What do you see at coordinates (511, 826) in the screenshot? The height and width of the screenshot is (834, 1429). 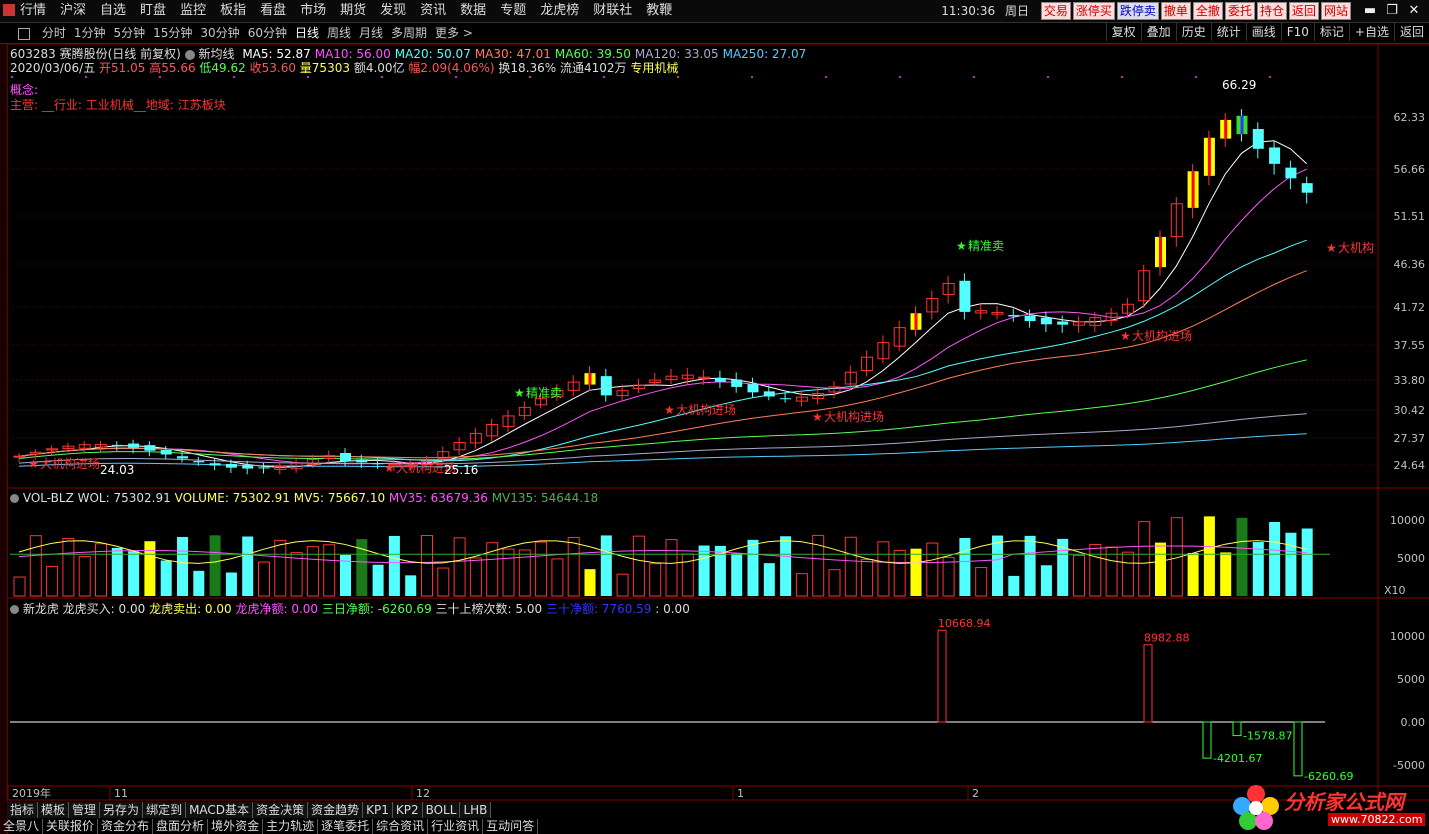 I see `info-tab-9: 互动问答` at bounding box center [511, 826].